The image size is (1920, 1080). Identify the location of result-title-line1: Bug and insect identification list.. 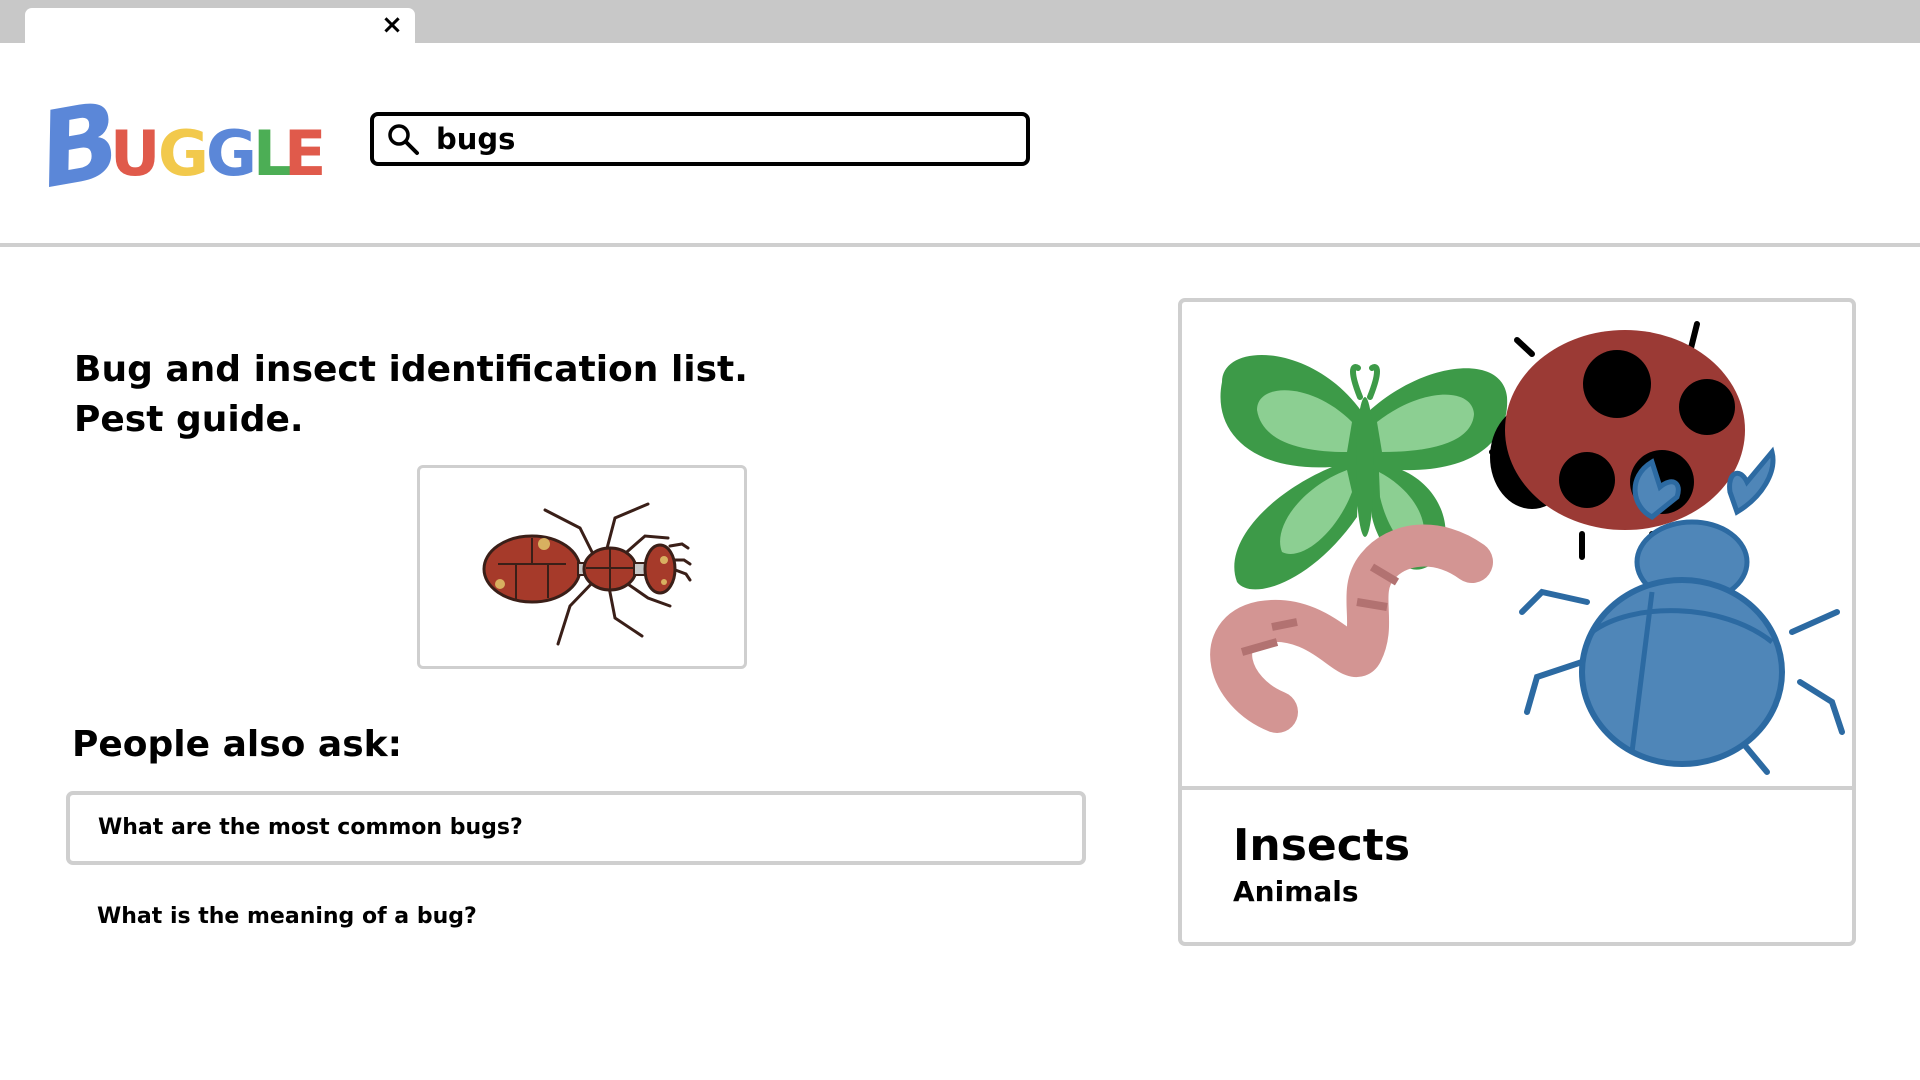
(411, 369).